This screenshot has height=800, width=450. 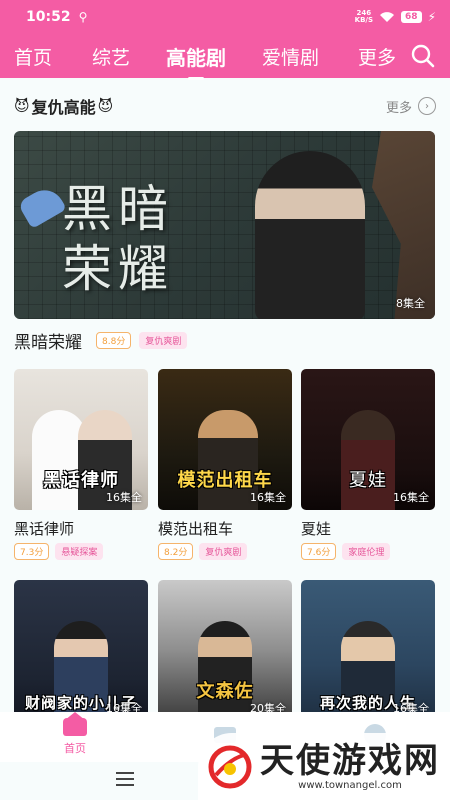 What do you see at coordinates (118, 209) in the screenshot?
I see `featured-poster-title-line1: 黑暗` at bounding box center [118, 209].